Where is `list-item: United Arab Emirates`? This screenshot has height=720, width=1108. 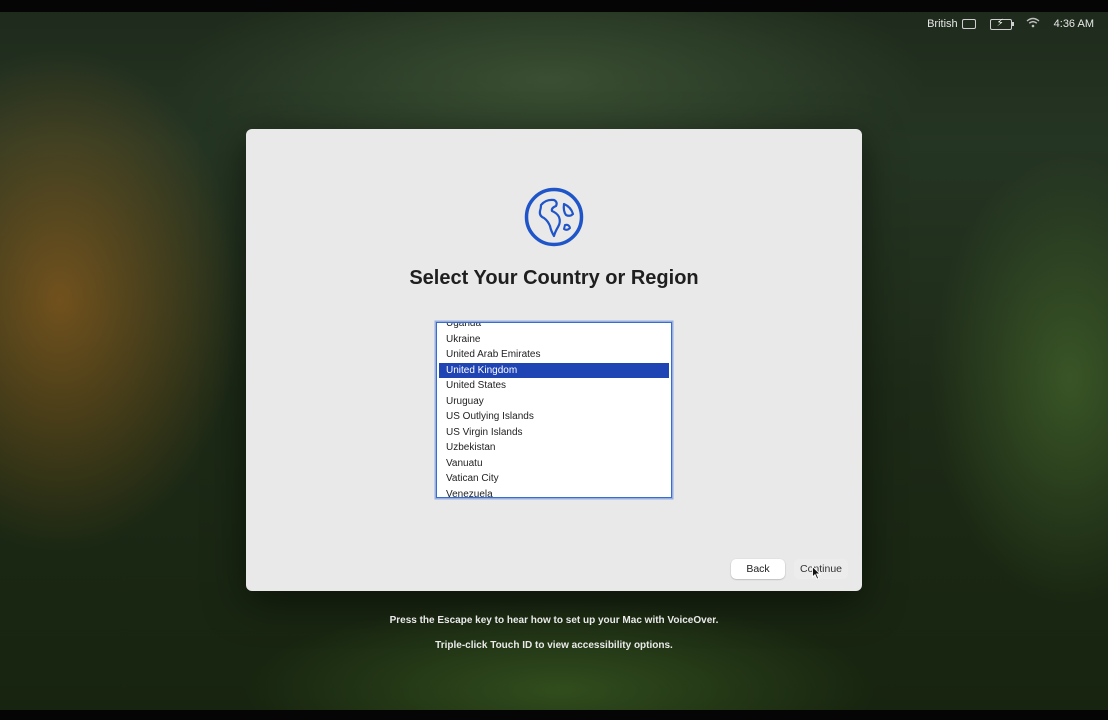 list-item: United Arab Emirates is located at coordinates (554, 355).